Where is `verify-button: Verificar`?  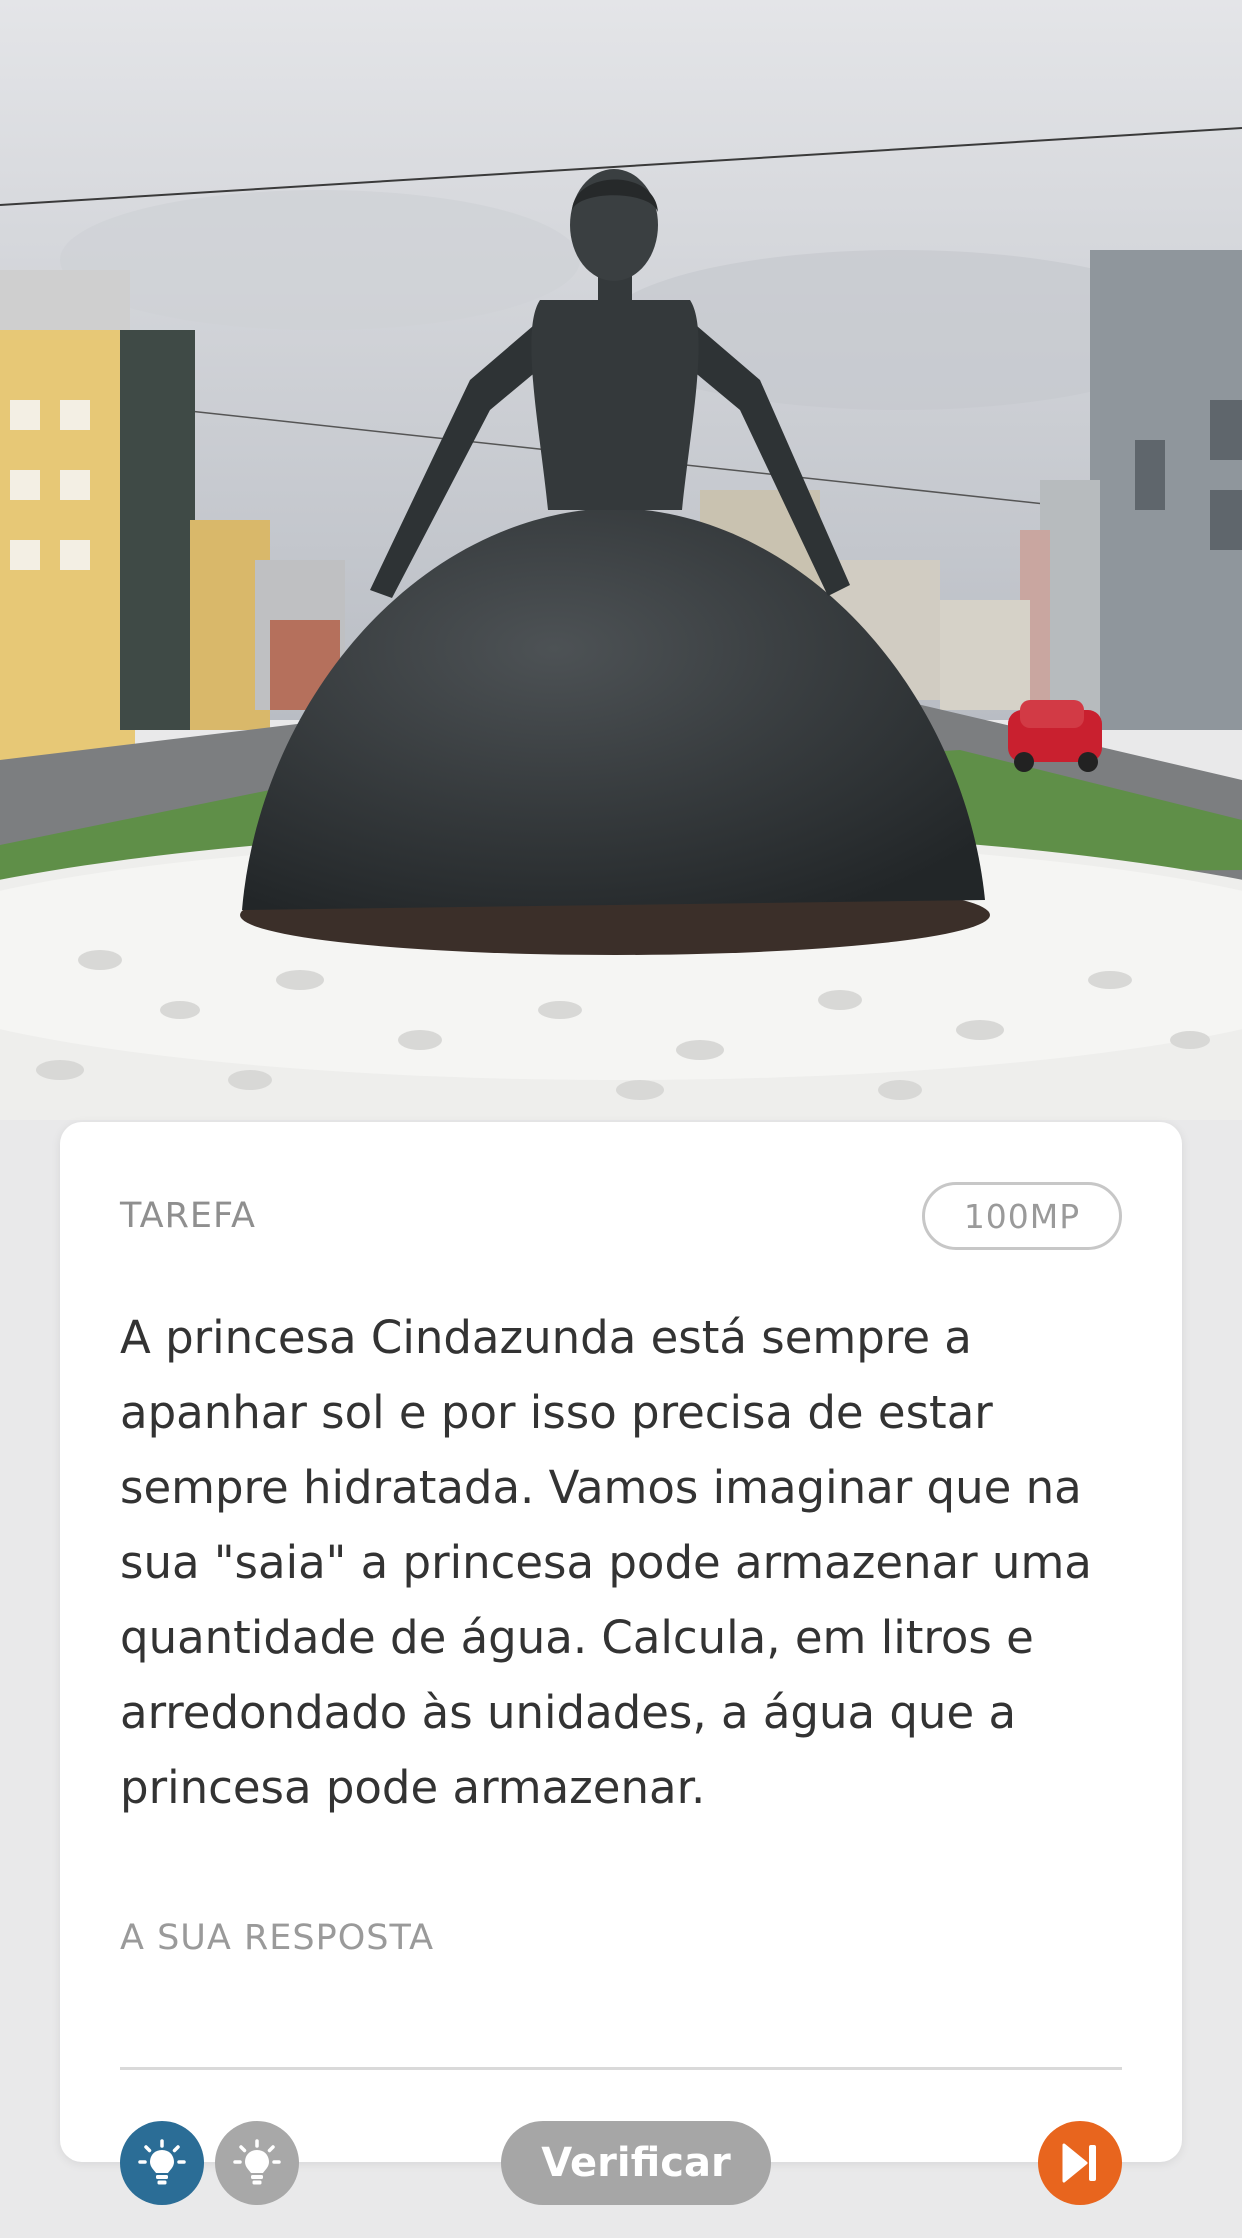 verify-button: Verificar is located at coordinates (636, 2163).